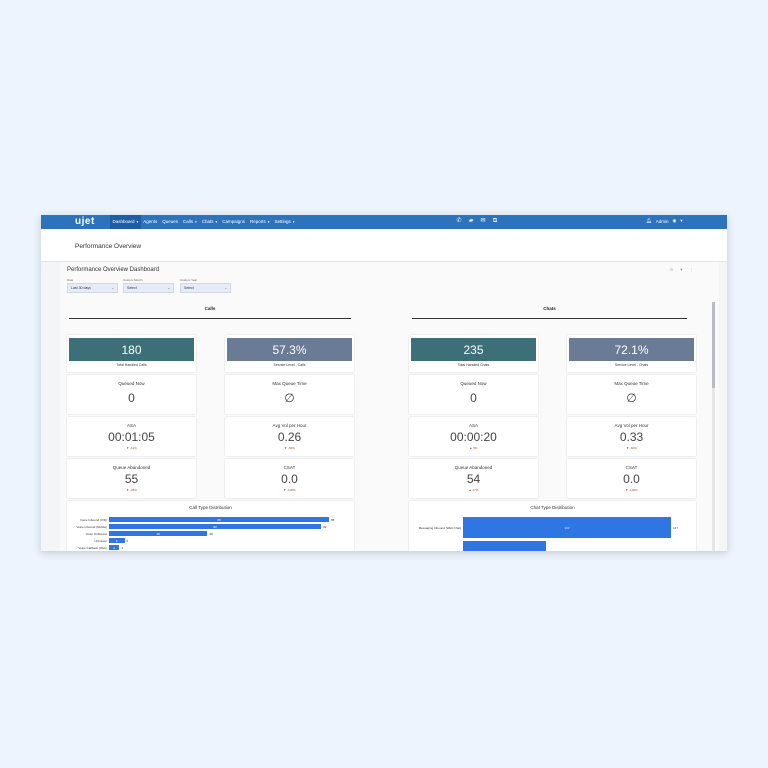  What do you see at coordinates (505, 546) in the screenshot?
I see `bar: 59` at bounding box center [505, 546].